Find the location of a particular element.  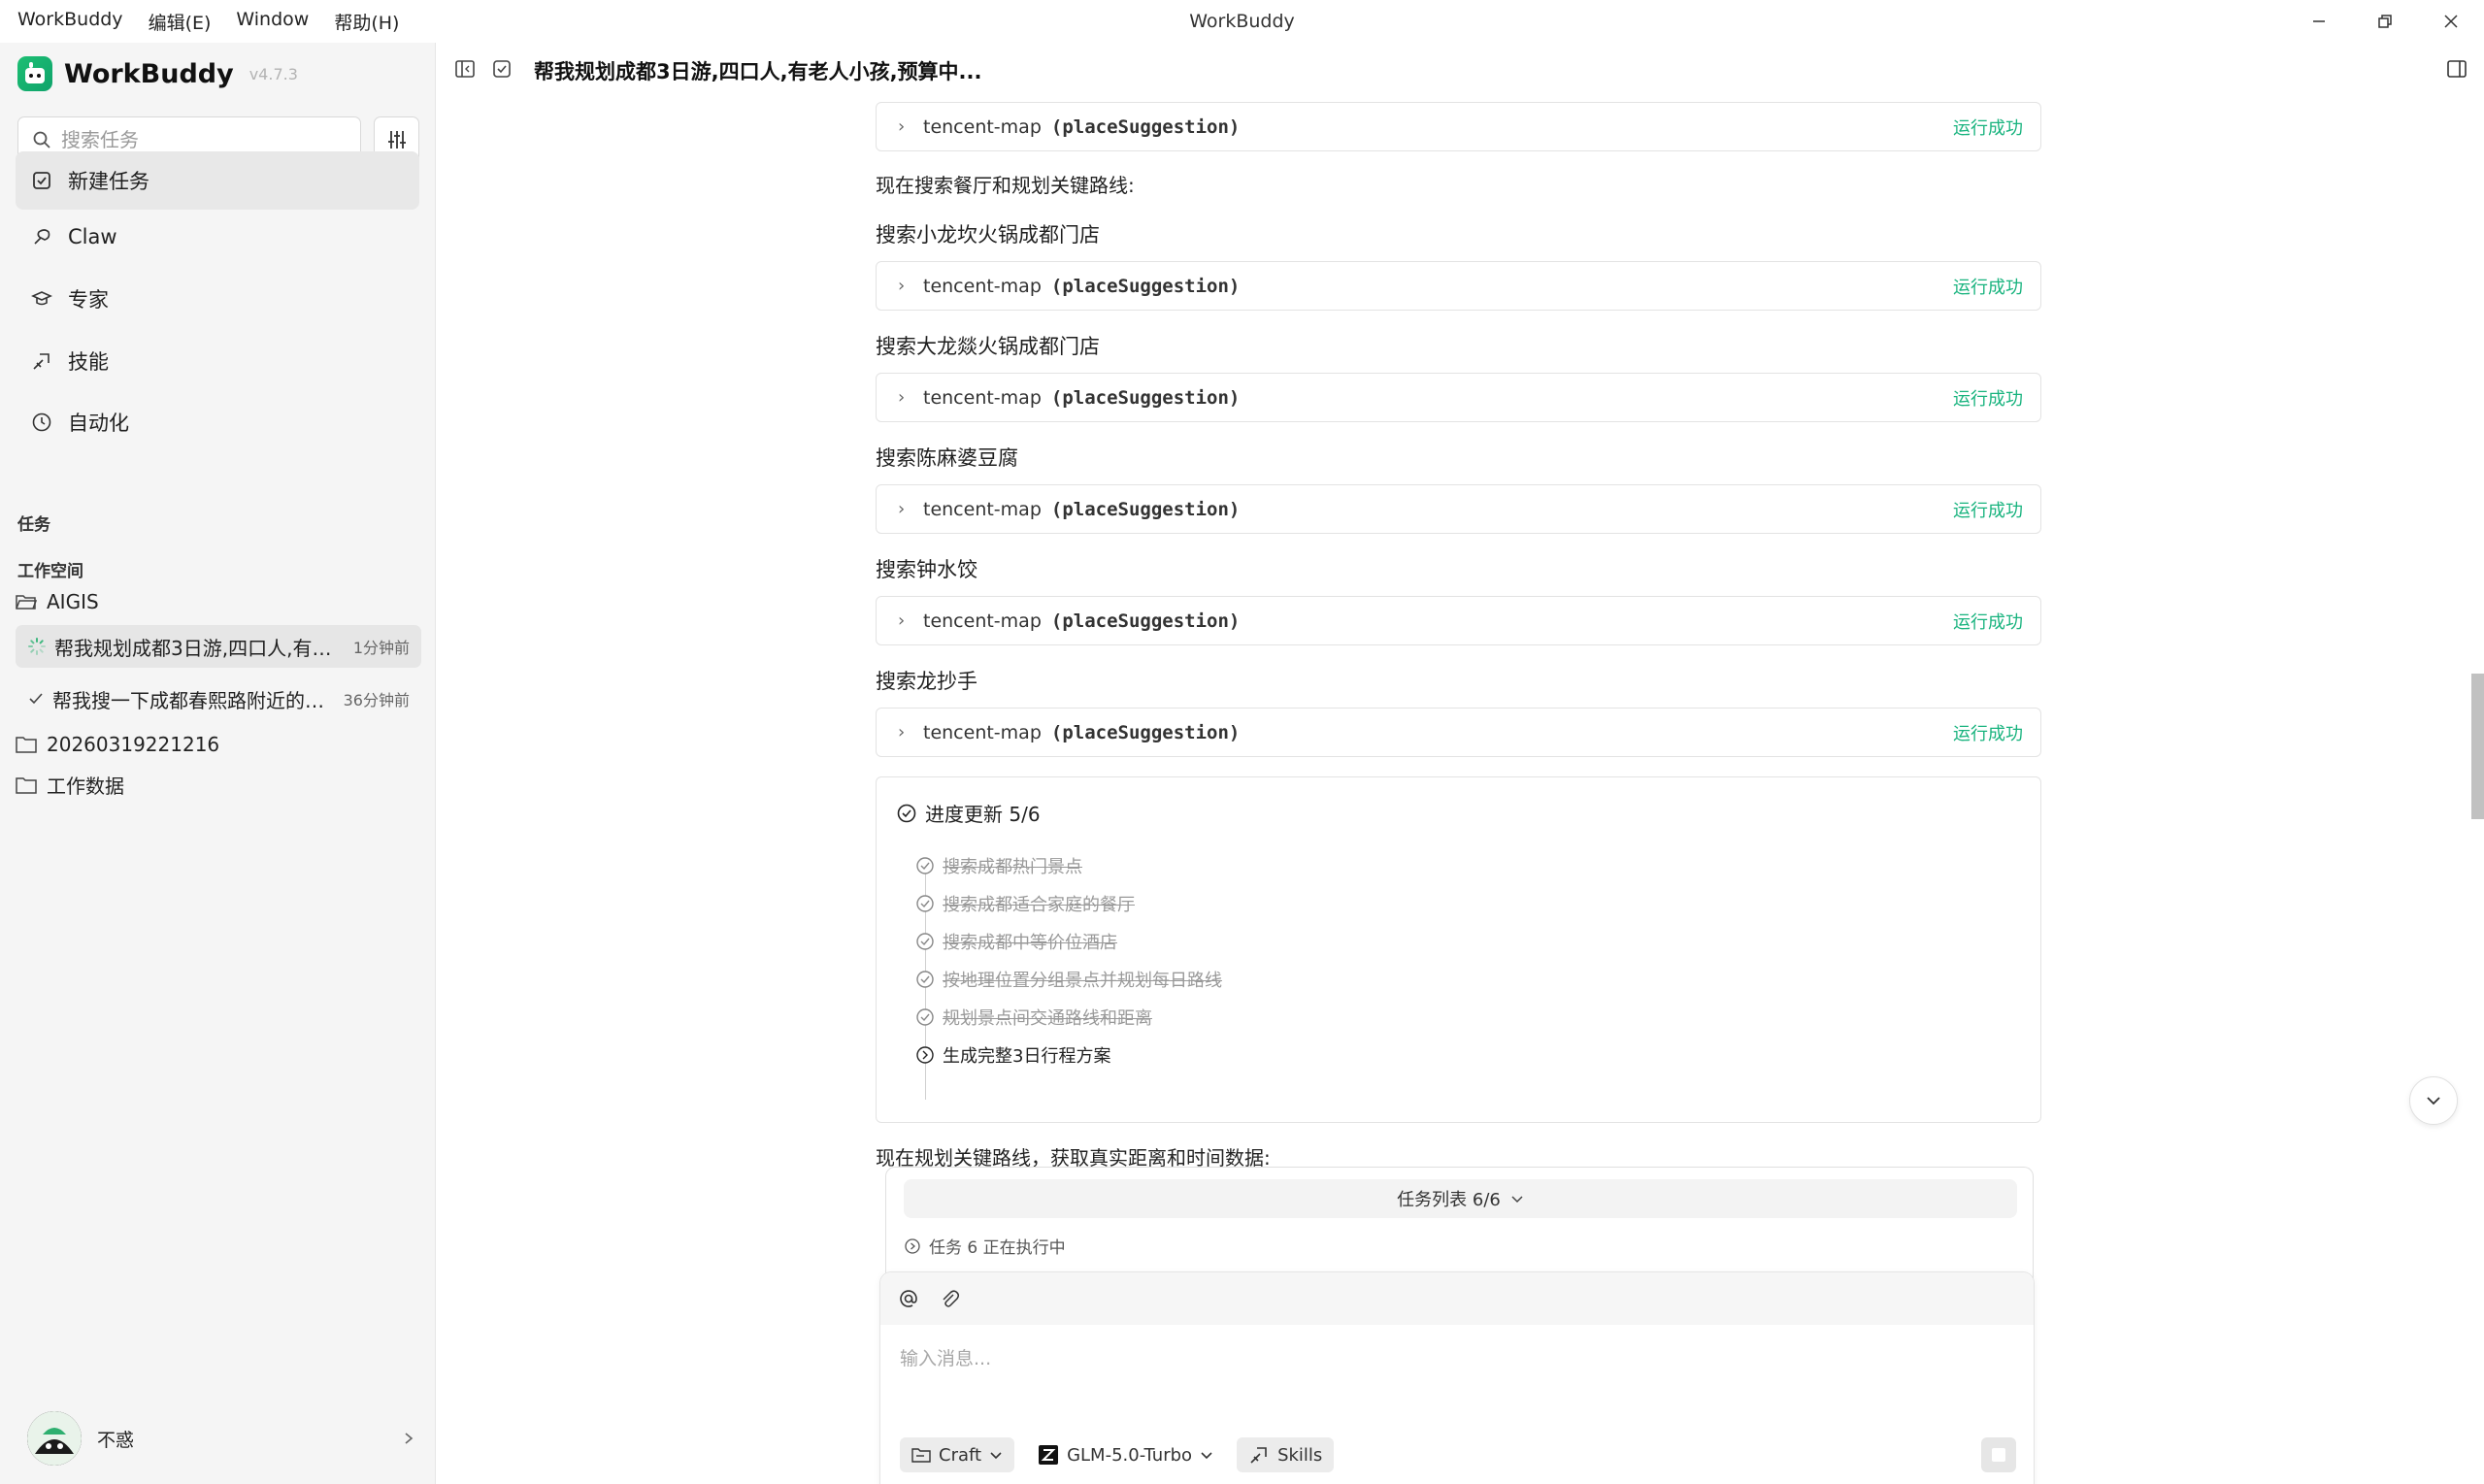

menu-app: WorkBuddy is located at coordinates (70, 22).